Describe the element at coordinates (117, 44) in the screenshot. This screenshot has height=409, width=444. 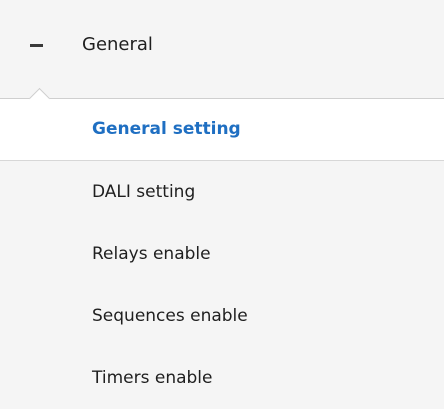
I see `group-label: General` at that location.